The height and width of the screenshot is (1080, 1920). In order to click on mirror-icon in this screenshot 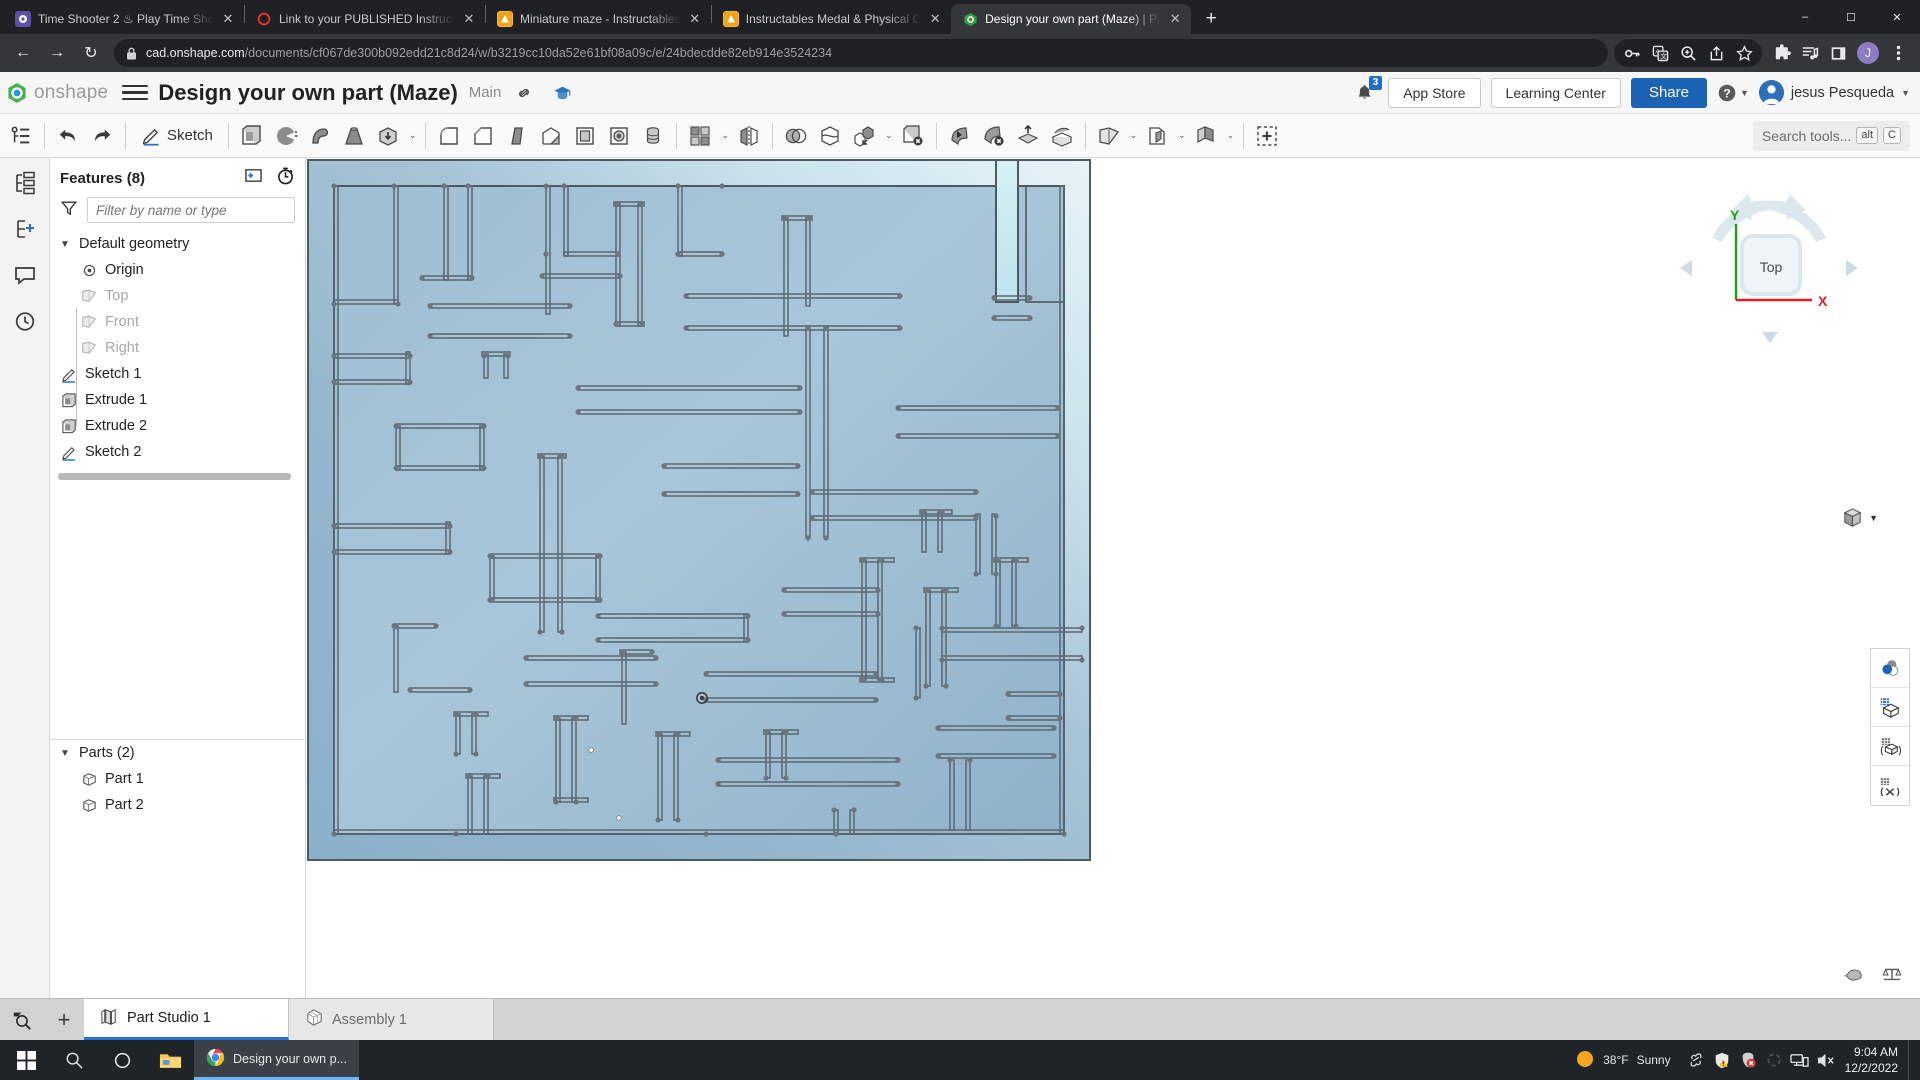, I will do `click(749, 136)`.